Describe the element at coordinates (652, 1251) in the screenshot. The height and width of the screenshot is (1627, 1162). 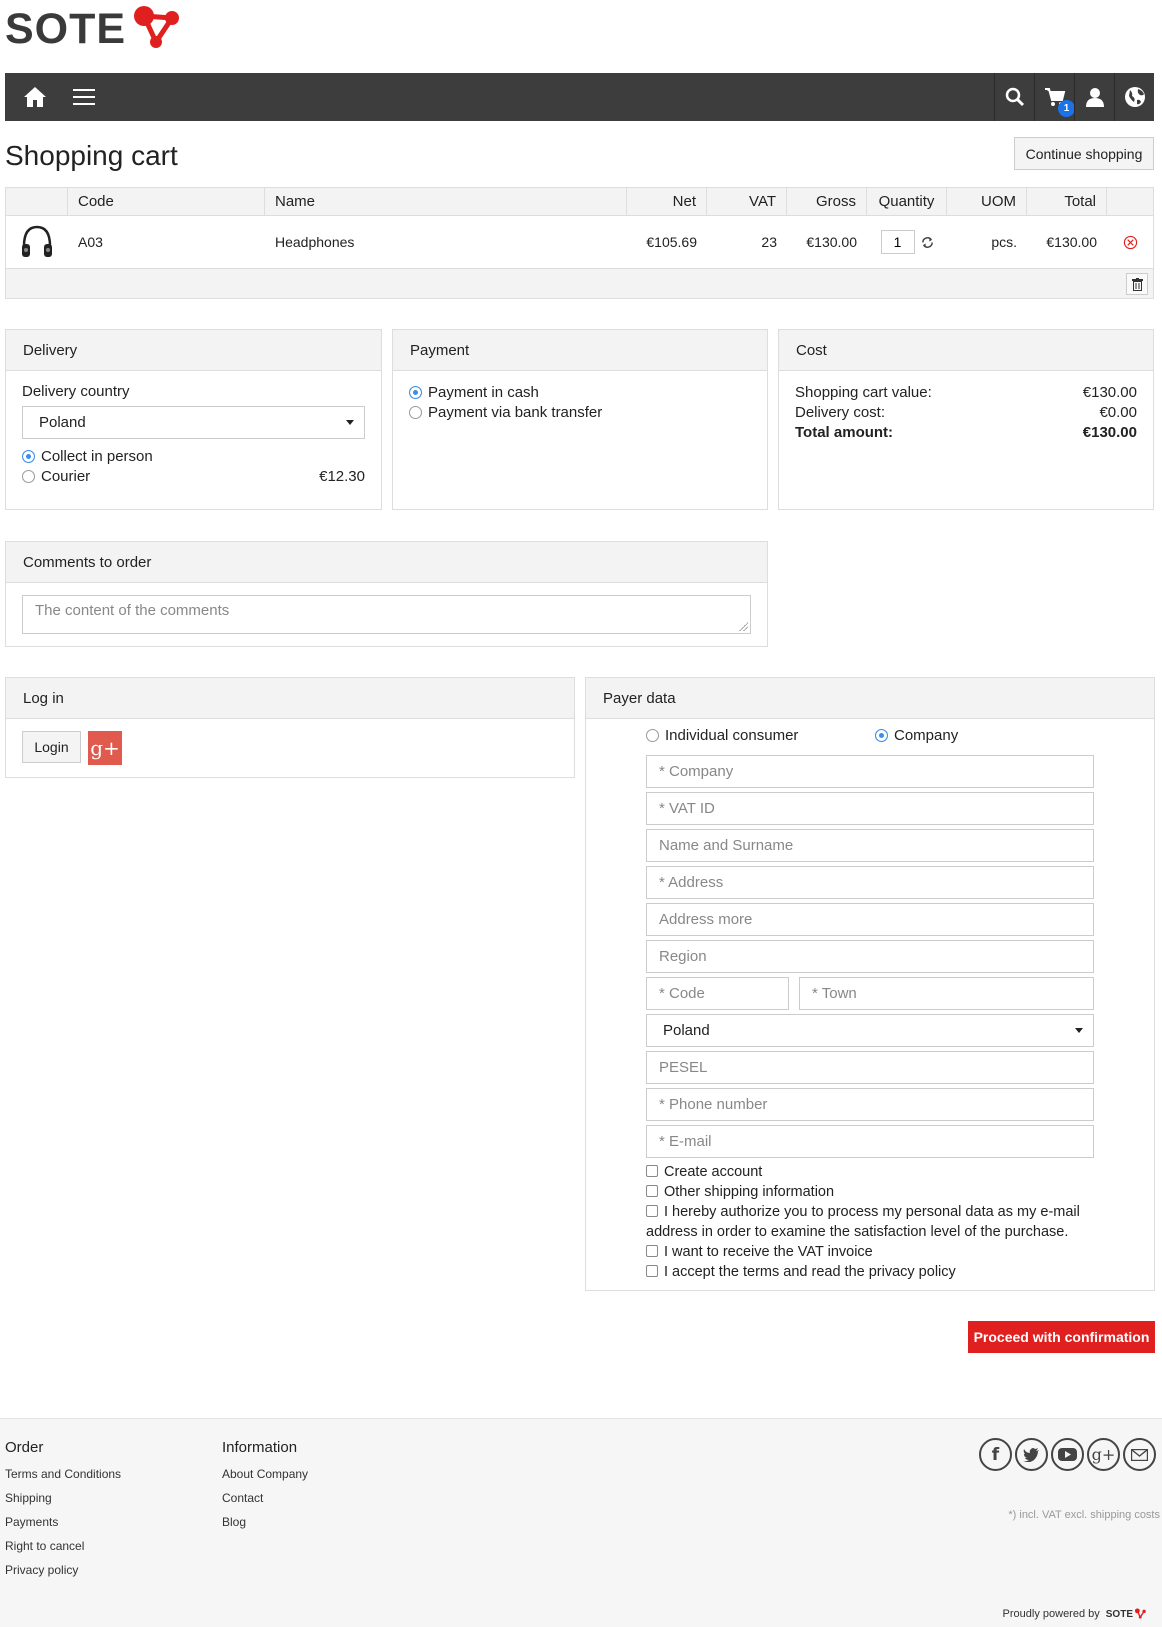
I see `vat-invoice-checkbox` at that location.